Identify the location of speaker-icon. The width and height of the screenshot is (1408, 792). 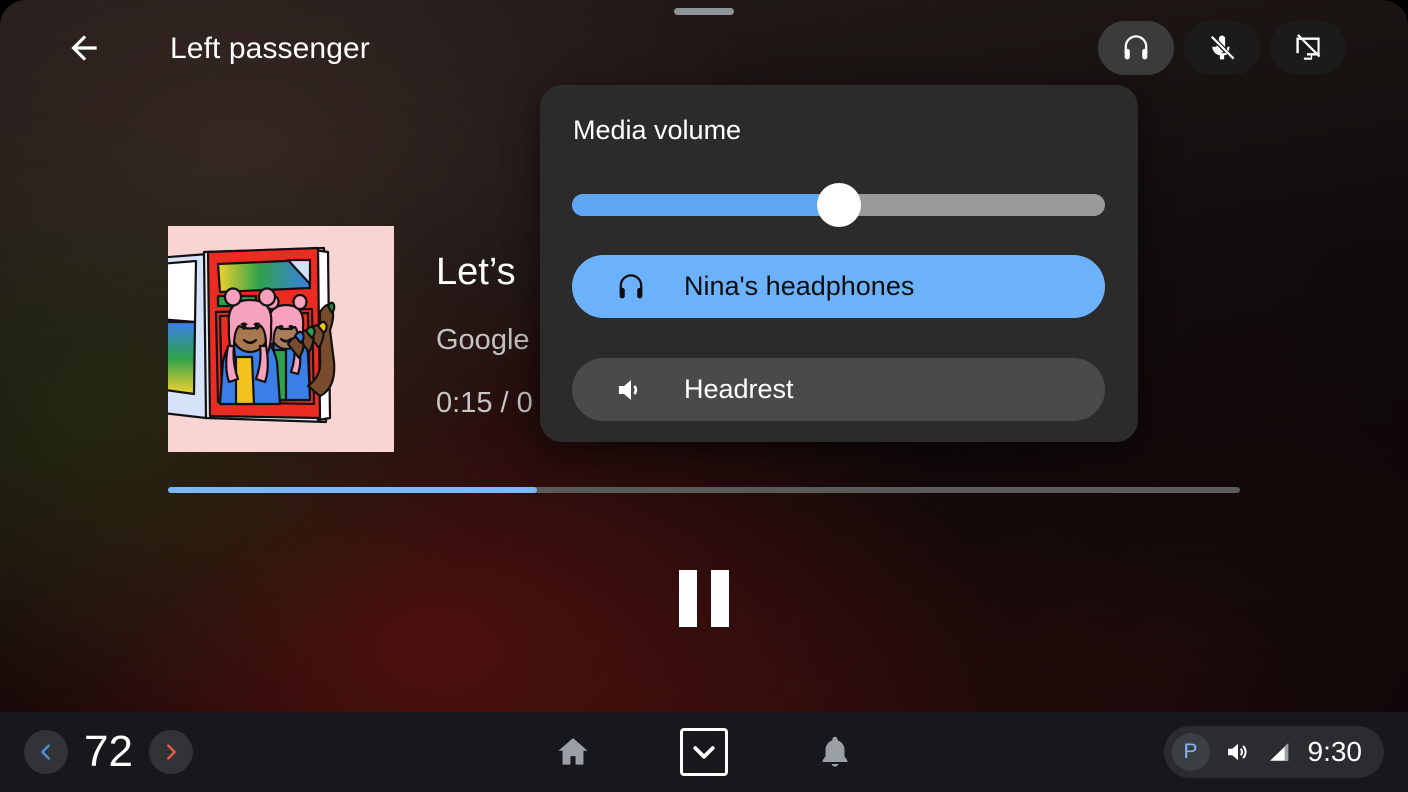
(628, 389).